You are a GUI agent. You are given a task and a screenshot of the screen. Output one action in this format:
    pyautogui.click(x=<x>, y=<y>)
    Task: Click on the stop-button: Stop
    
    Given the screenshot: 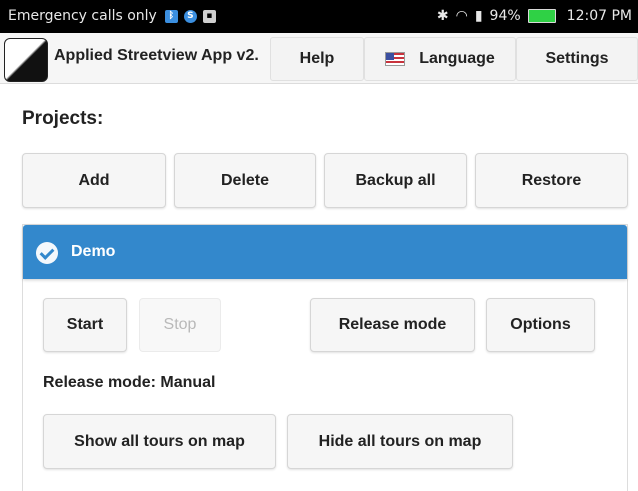 What is the action you would take?
    pyautogui.click(x=180, y=325)
    